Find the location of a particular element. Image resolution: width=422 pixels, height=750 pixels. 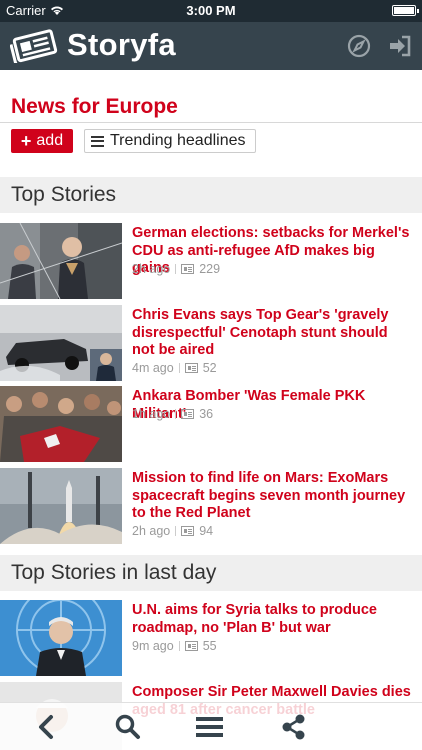

divider is located at coordinates (211, 122).